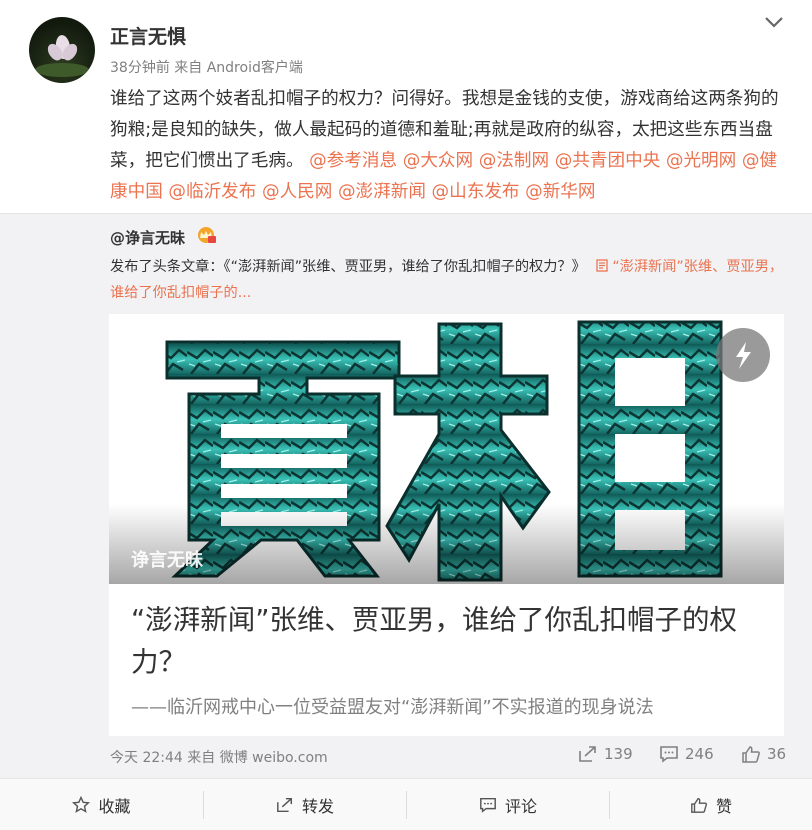  I want to click on lightning-icon, so click(743, 355).